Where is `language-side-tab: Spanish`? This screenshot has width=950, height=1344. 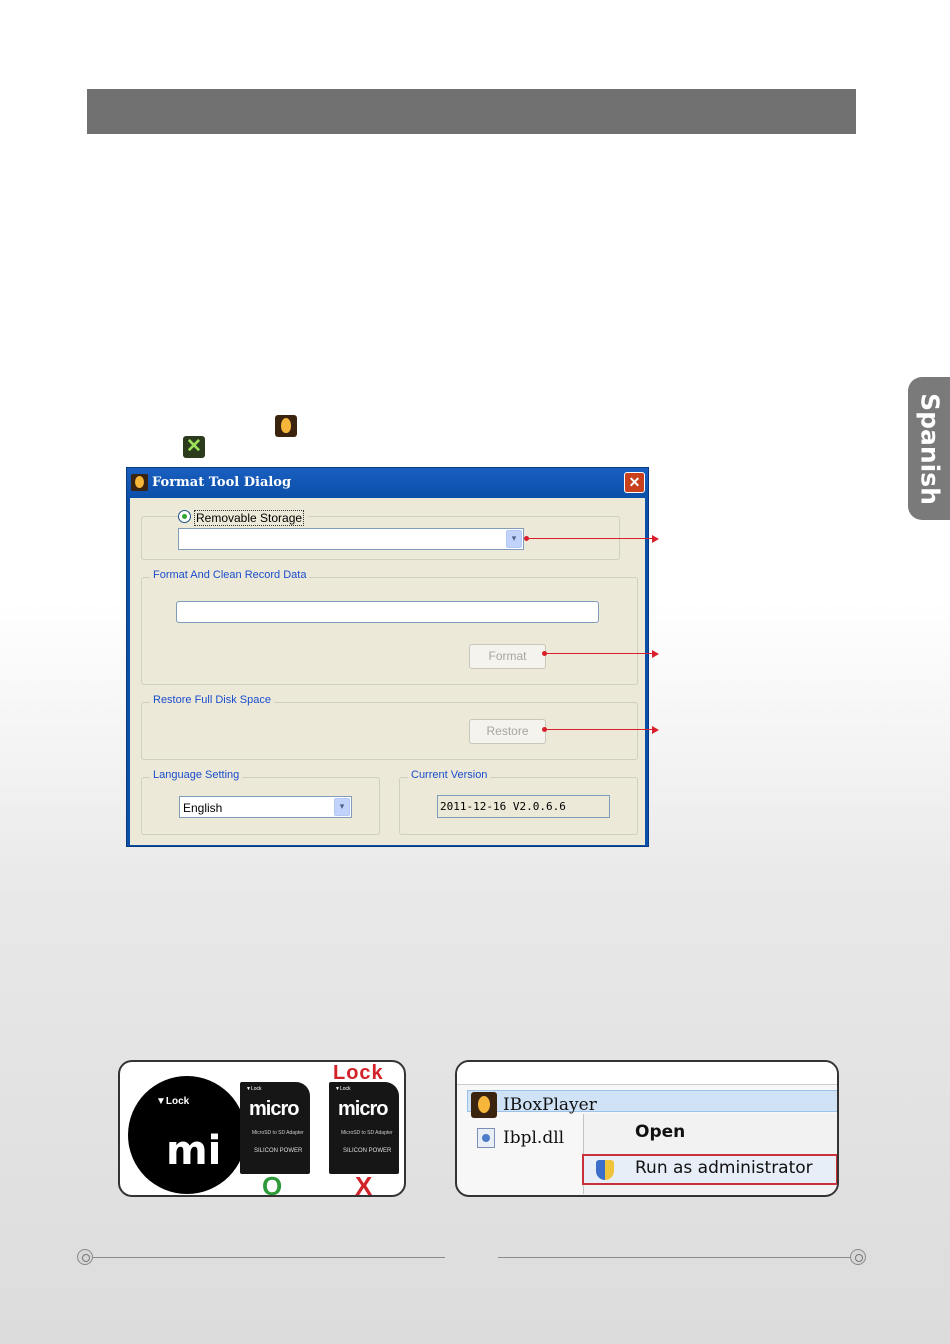
language-side-tab: Spanish is located at coordinates (929, 448).